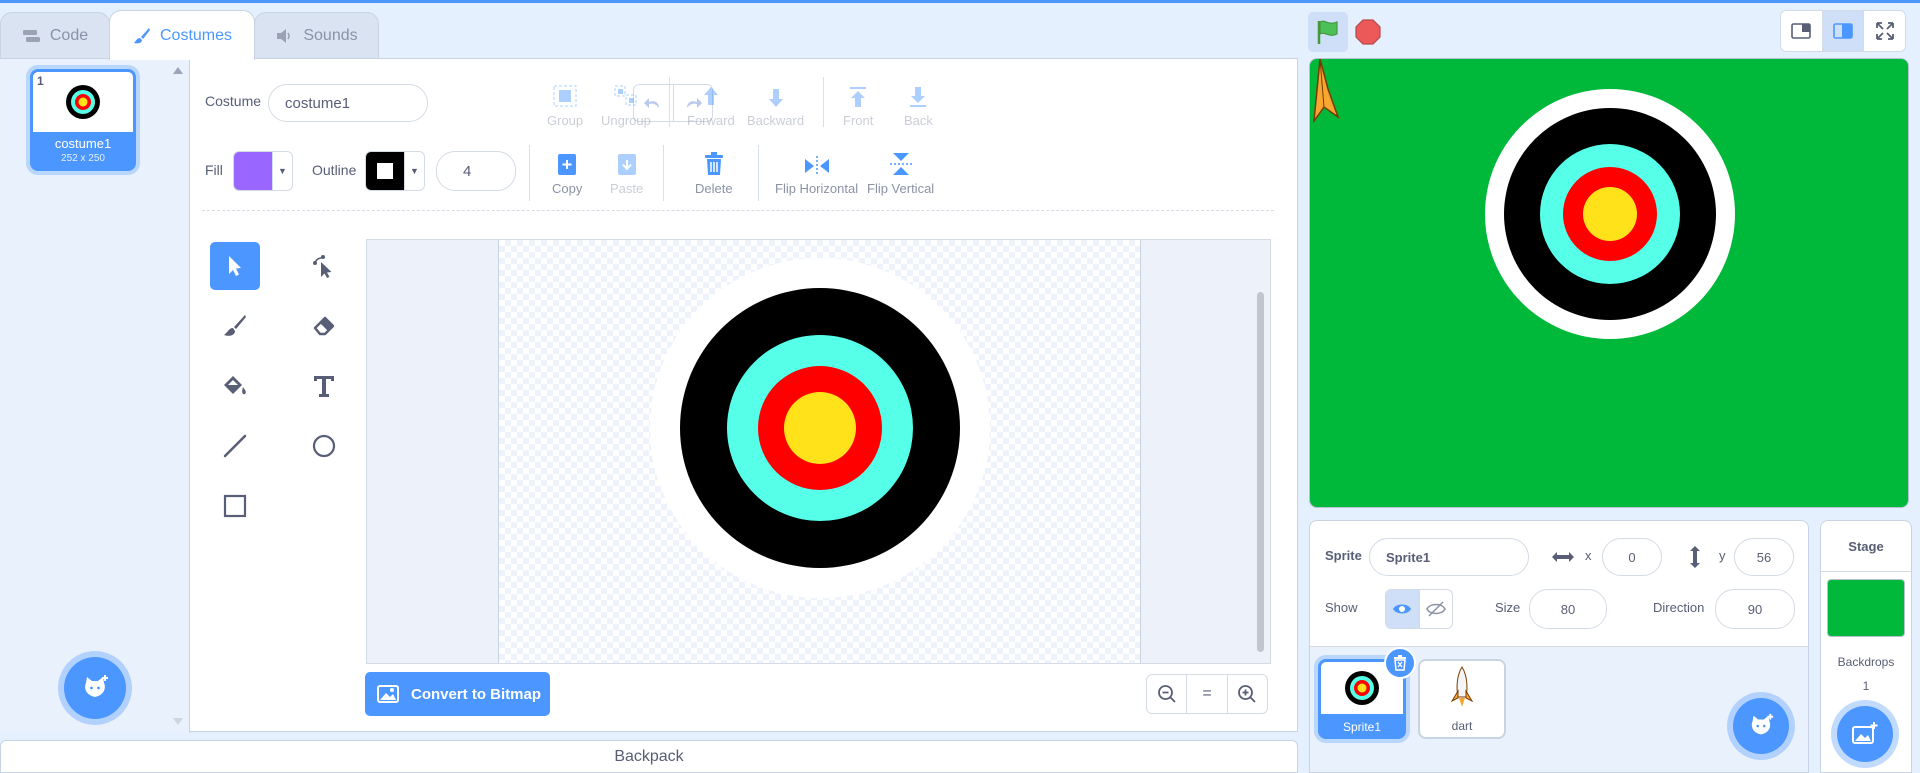 The image size is (1920, 773). Describe the element at coordinates (1755, 609) in the screenshot. I see `direction-input: 90` at that location.